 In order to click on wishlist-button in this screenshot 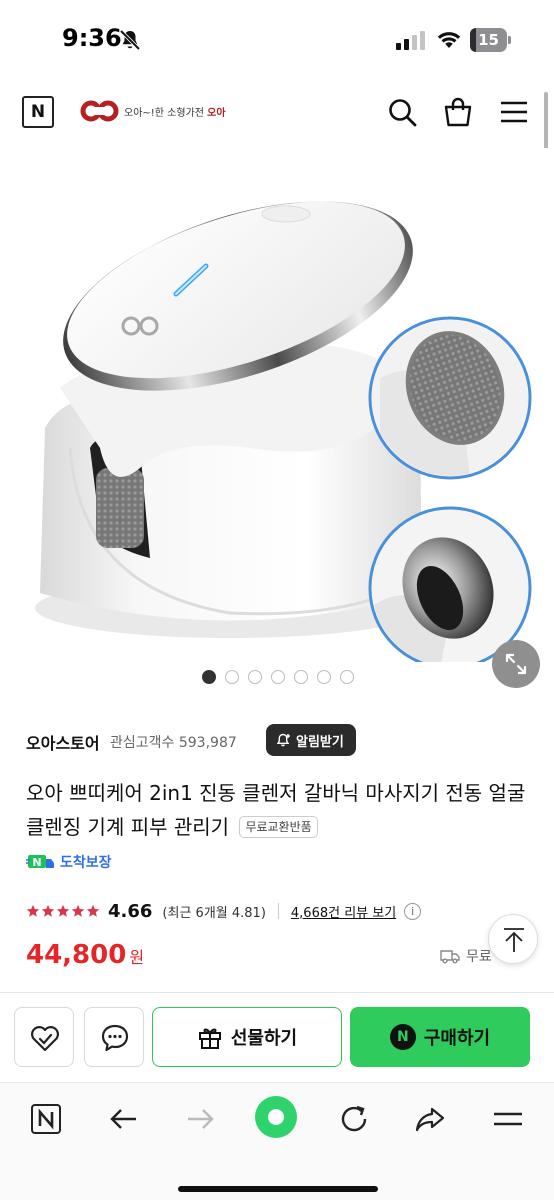, I will do `click(44, 1037)`.